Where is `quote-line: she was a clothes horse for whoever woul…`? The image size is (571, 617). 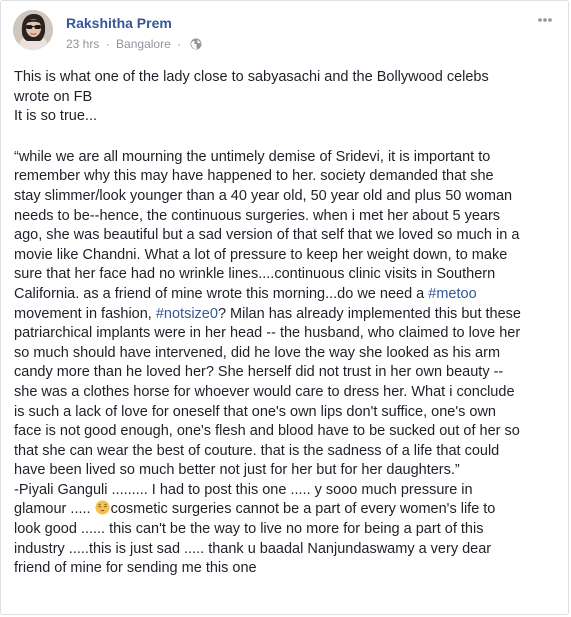
quote-line: she was a clothes horse for whoever woul… is located at coordinates (264, 391).